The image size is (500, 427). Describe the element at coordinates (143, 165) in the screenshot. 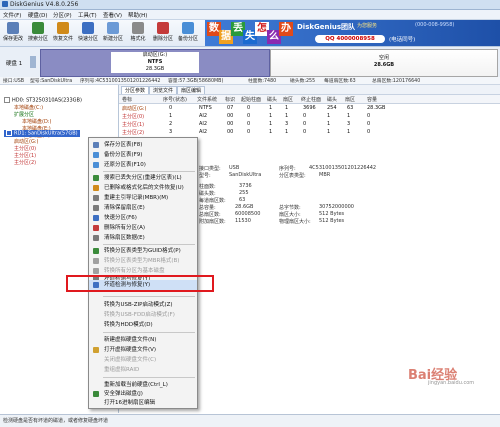

I see `menu-item-restore-partition-table: 还原分区表(F10)` at that location.